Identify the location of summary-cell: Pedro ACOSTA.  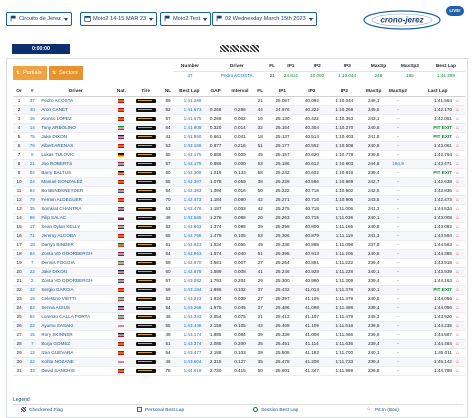
(236, 74).